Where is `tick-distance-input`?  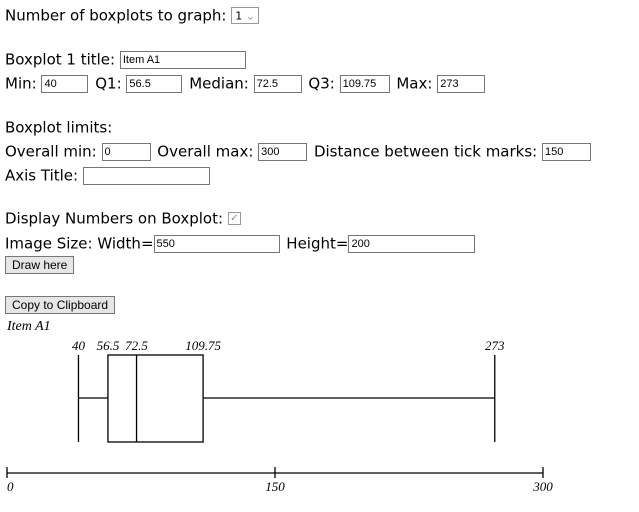 tick-distance-input is located at coordinates (566, 151).